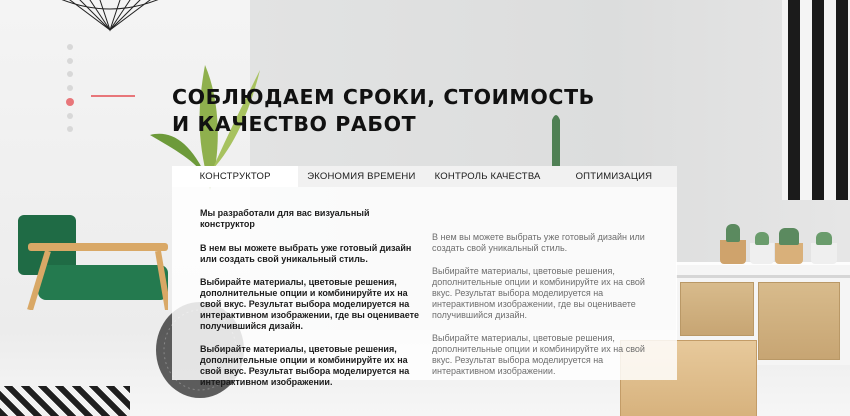  I want to click on page-title-line2: И КАЧЕСТВО РАБОТ, so click(294, 124).